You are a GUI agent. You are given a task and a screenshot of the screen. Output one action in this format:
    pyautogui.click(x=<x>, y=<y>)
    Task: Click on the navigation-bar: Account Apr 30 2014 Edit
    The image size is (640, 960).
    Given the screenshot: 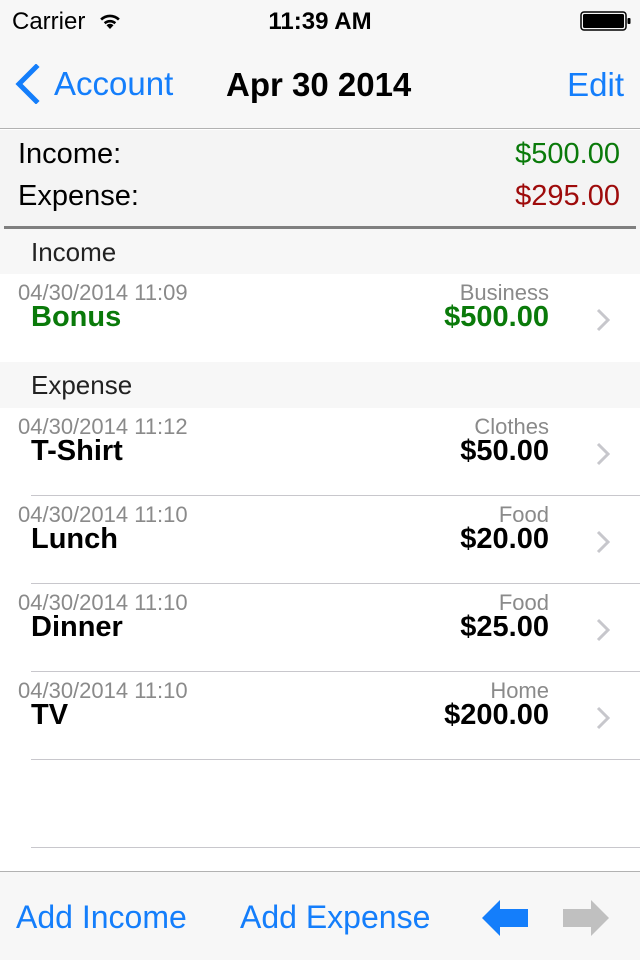 What is the action you would take?
    pyautogui.click(x=320, y=84)
    